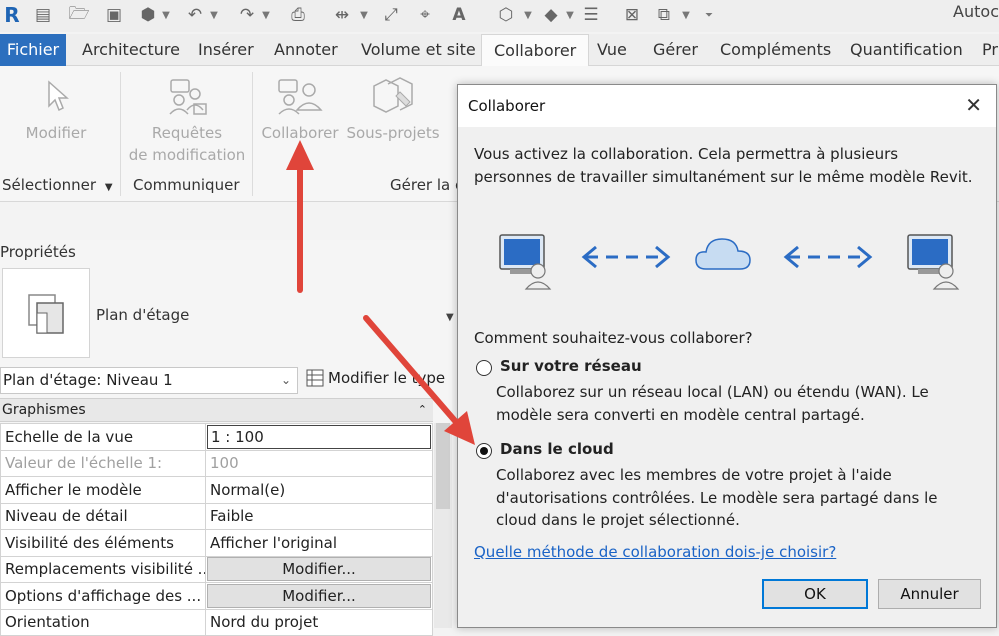 The width and height of the screenshot is (999, 636). I want to click on property-key: Visibilité des éléments, so click(103, 543).